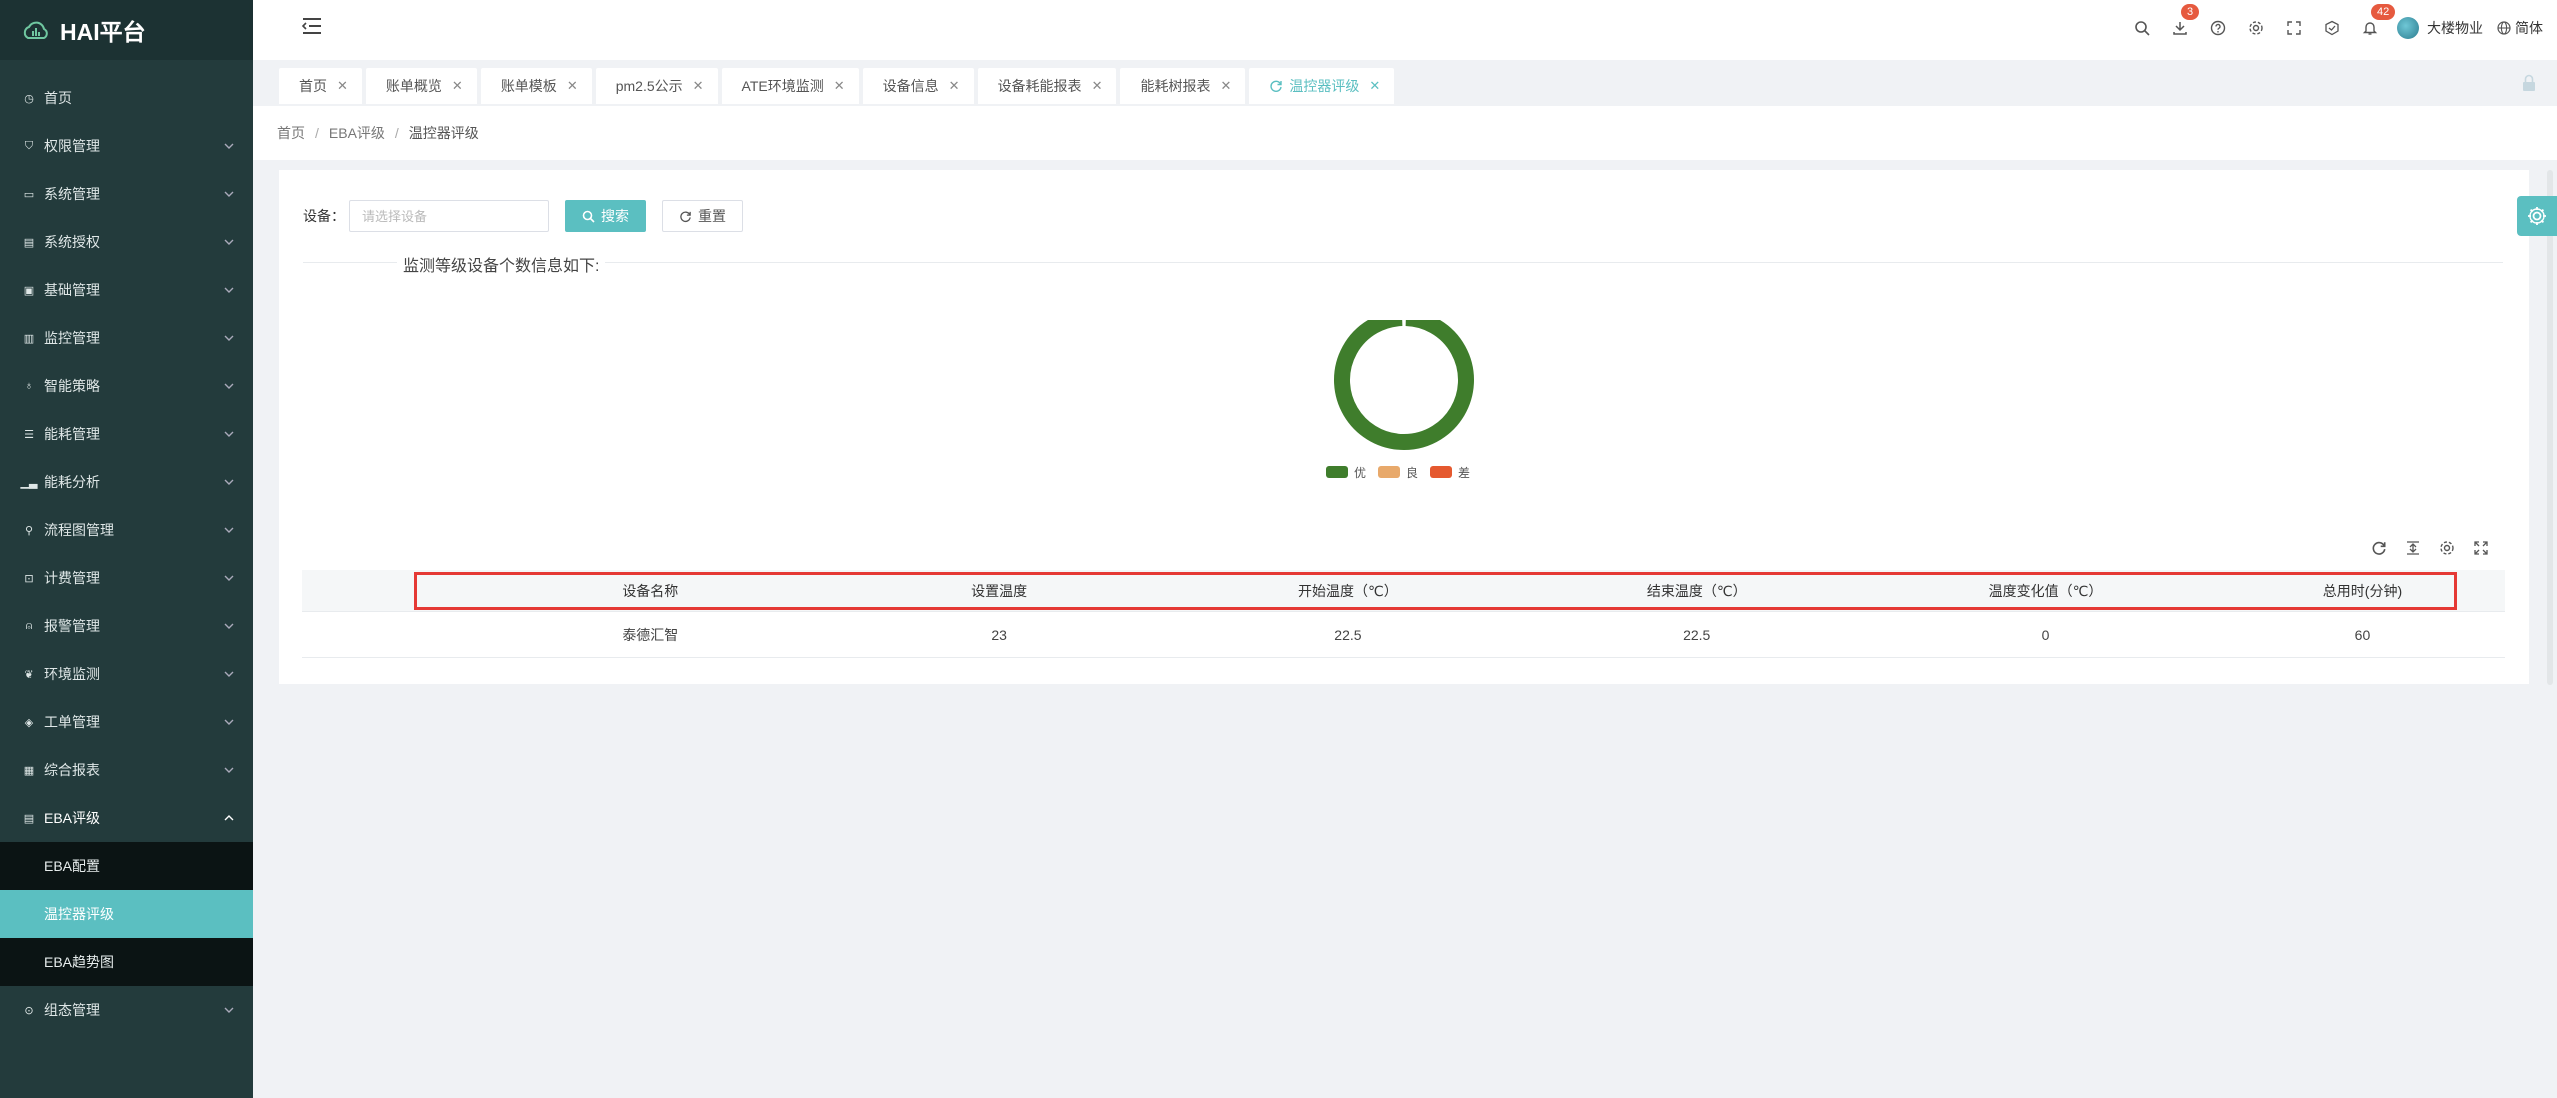  Describe the element at coordinates (1348, 590) in the screenshot. I see `column-header: 开始温度（℃）` at that location.